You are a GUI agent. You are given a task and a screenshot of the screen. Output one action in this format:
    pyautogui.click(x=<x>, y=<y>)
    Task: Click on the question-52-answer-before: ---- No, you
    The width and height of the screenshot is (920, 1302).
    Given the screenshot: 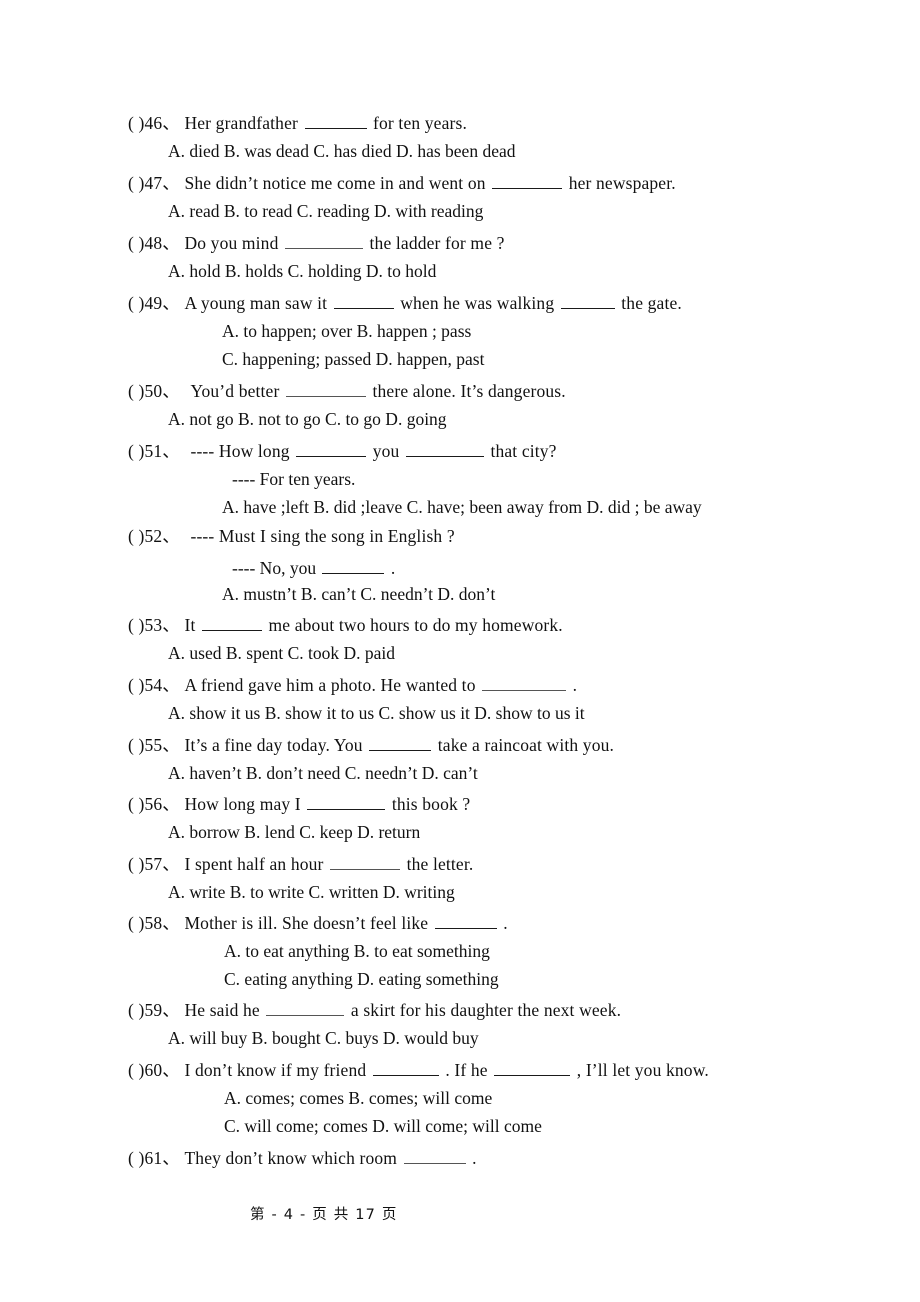 What is the action you would take?
    pyautogui.click(x=274, y=568)
    